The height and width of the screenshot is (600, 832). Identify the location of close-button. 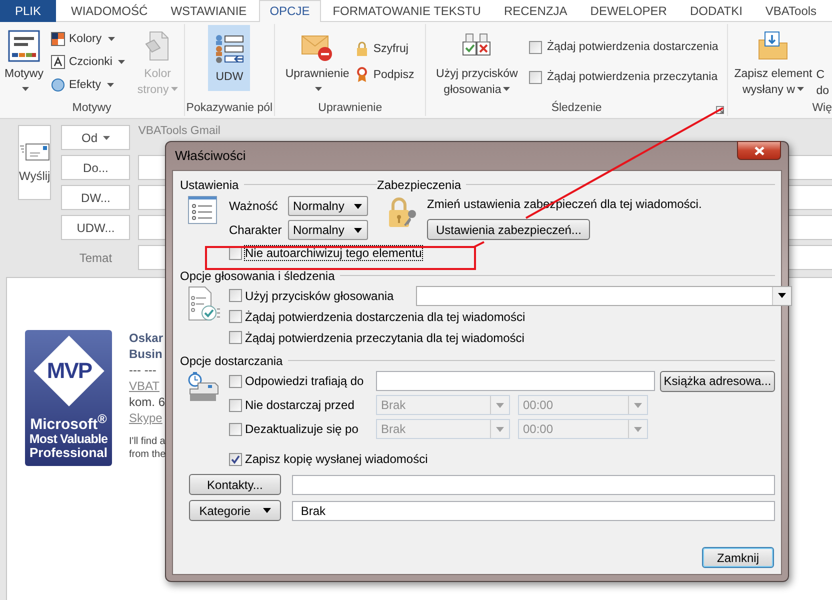
(759, 150).